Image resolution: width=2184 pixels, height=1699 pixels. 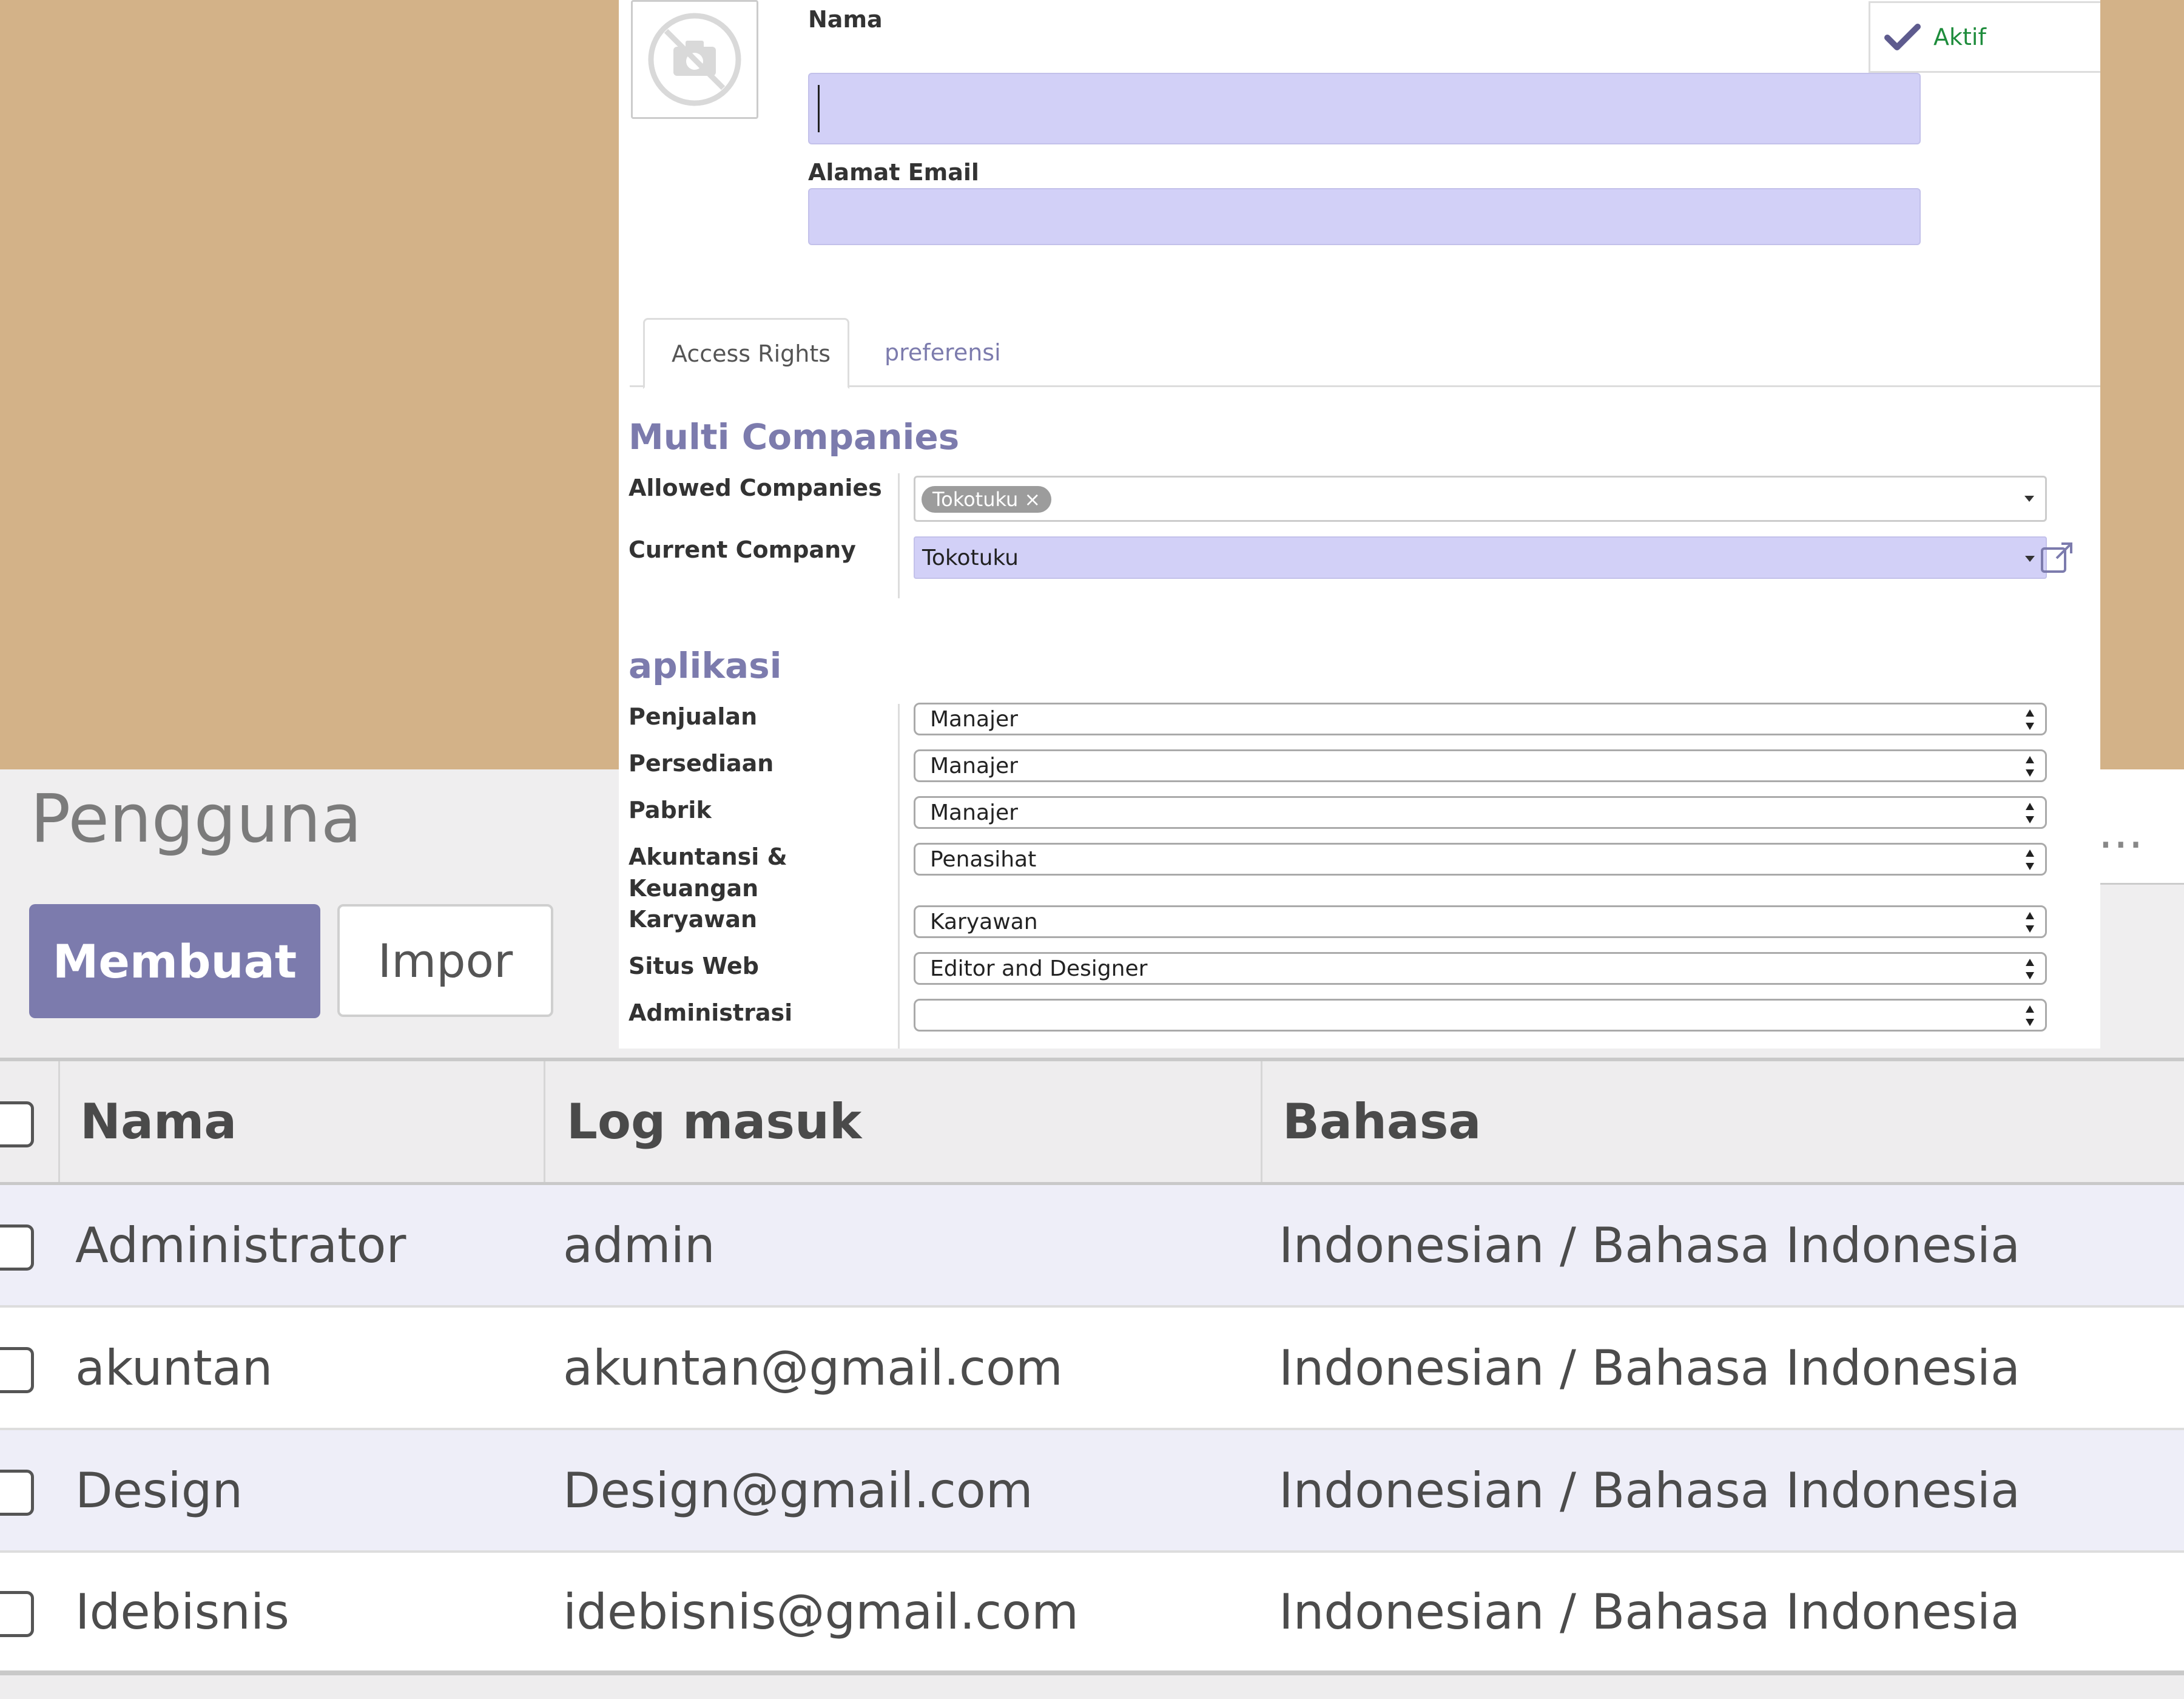 What do you see at coordinates (755, 488) in the screenshot?
I see `allowed-companies-label: Allowed Companies` at bounding box center [755, 488].